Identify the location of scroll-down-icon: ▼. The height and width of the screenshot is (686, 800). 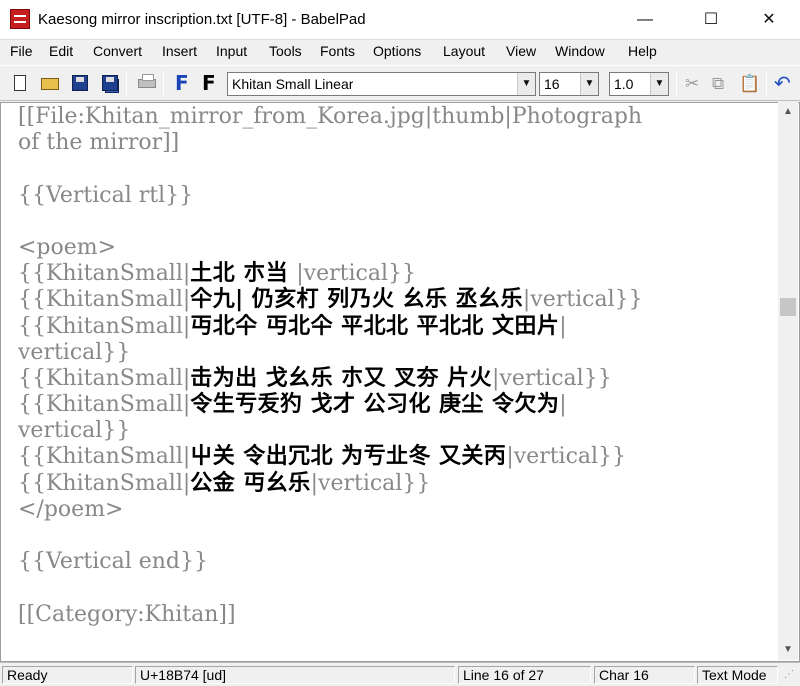
(788, 650).